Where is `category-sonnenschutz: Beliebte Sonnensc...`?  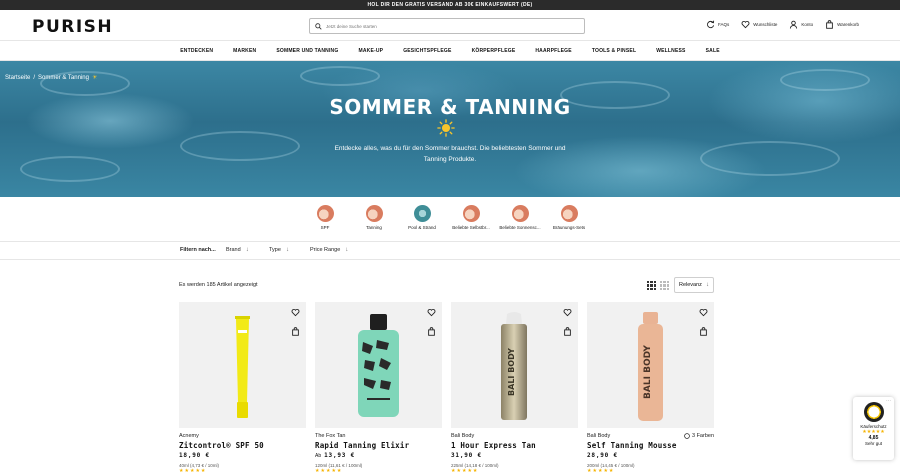 category-sonnenschutz: Beliebte Sonnensc... is located at coordinates (520, 217).